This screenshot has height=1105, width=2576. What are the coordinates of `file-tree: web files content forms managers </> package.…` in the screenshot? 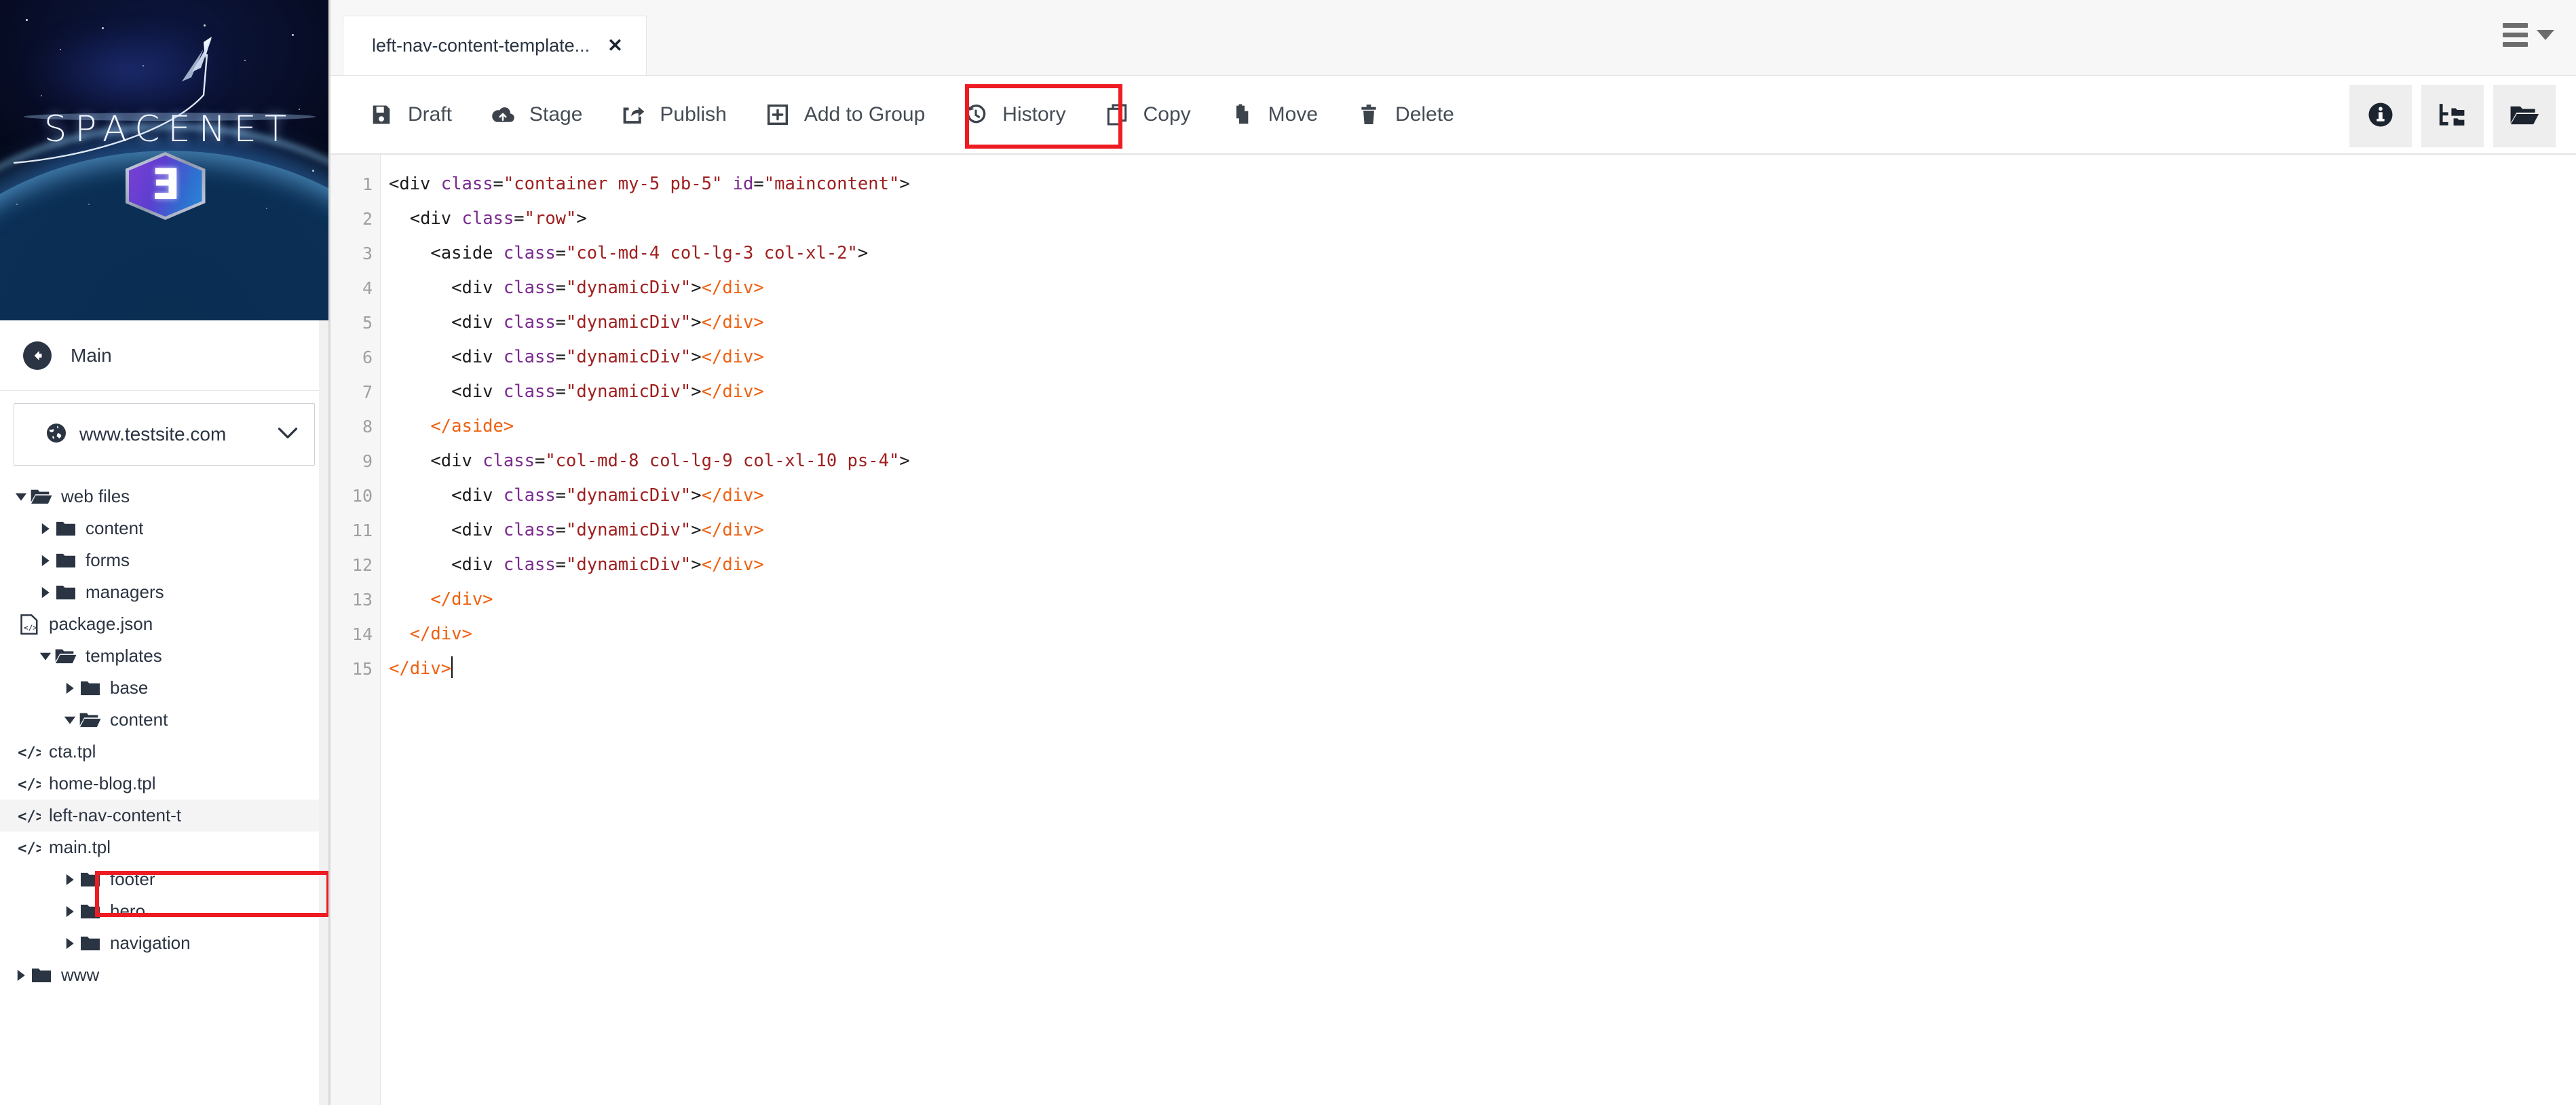 It's located at (164, 728).